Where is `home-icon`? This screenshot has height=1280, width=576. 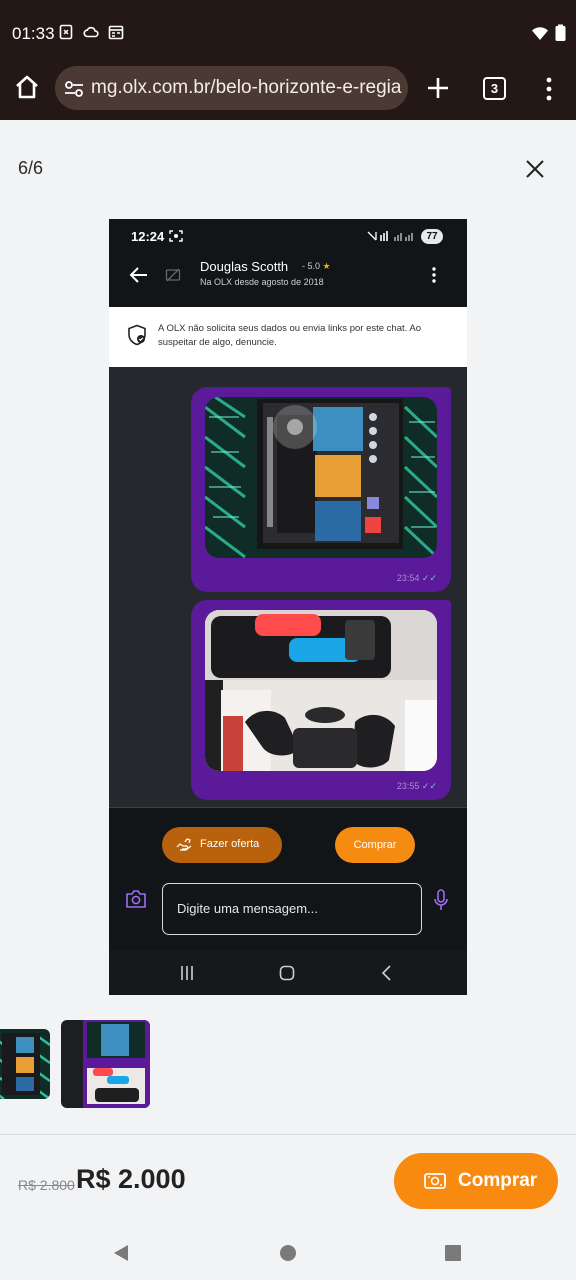
home-icon is located at coordinates (27, 87).